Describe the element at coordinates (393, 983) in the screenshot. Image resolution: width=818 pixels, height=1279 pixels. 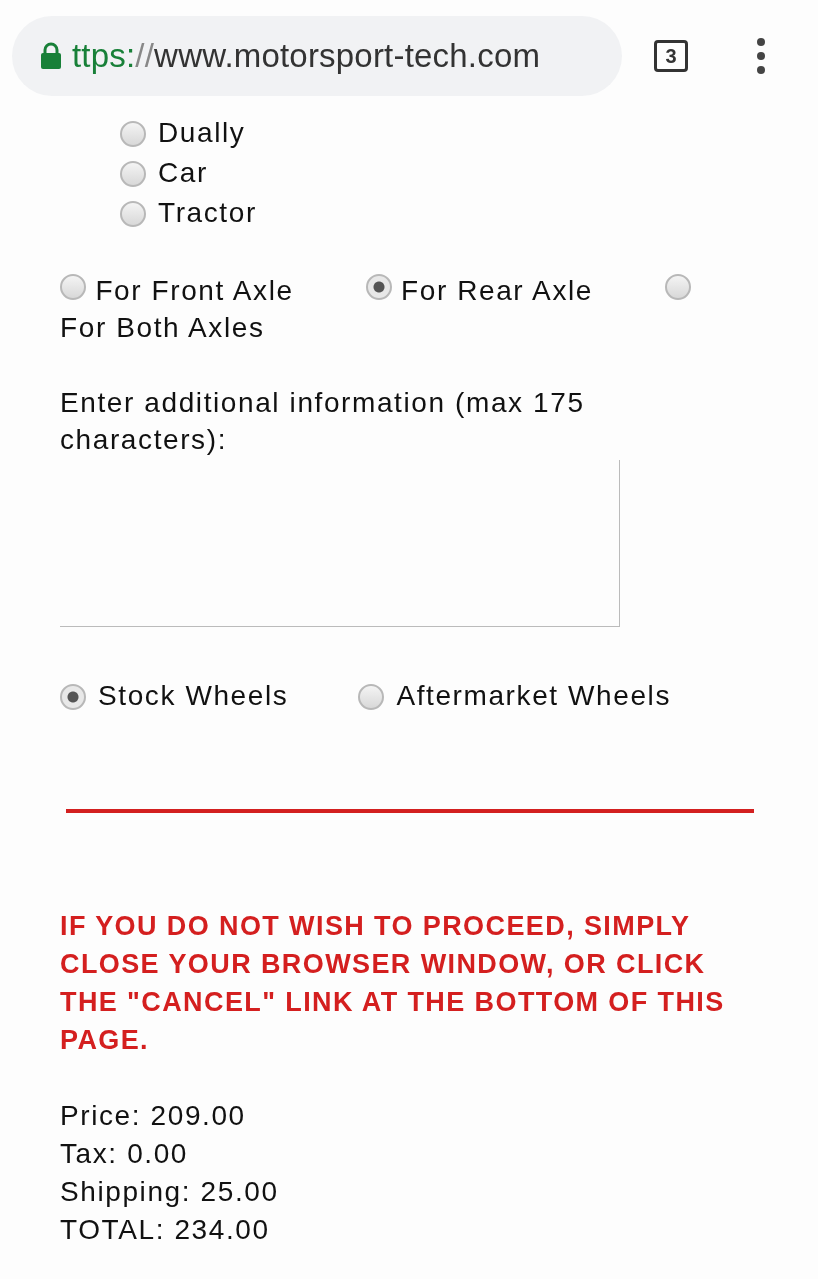
I see `warning-text: IF YOU DO NOT WISH TO PROCEED, SIMPLY CLOSE YOUR BROWSER WINDOW, OR CLICK THE "CANCEL" LINK AT THE BOTTOM OF THIS PAGE.` at that location.